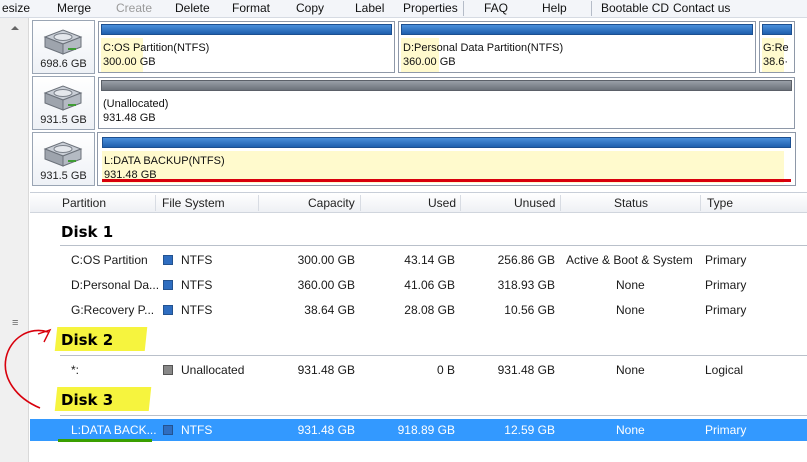 Image resolution: width=807 pixels, height=462 pixels. Describe the element at coordinates (164, 168) in the screenshot. I see `partition-block-label: L:DATA BACKUP(NTFS) 931.48 GB` at that location.